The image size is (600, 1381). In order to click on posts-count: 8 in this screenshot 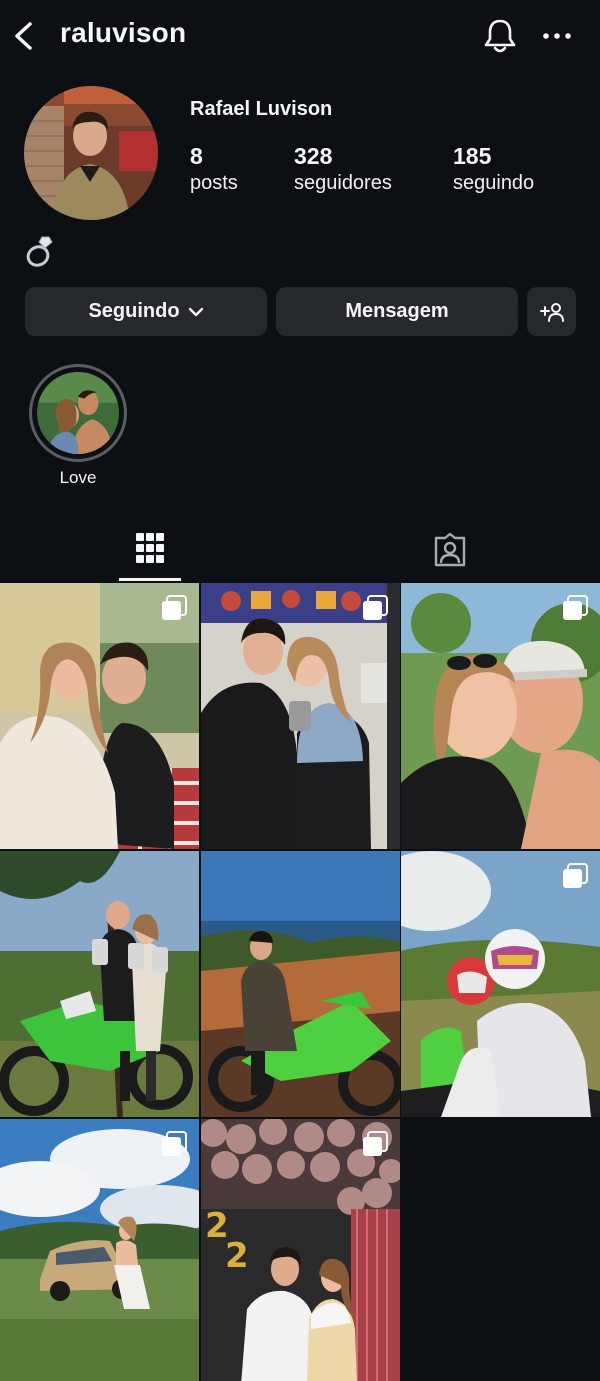, I will do `click(196, 156)`.